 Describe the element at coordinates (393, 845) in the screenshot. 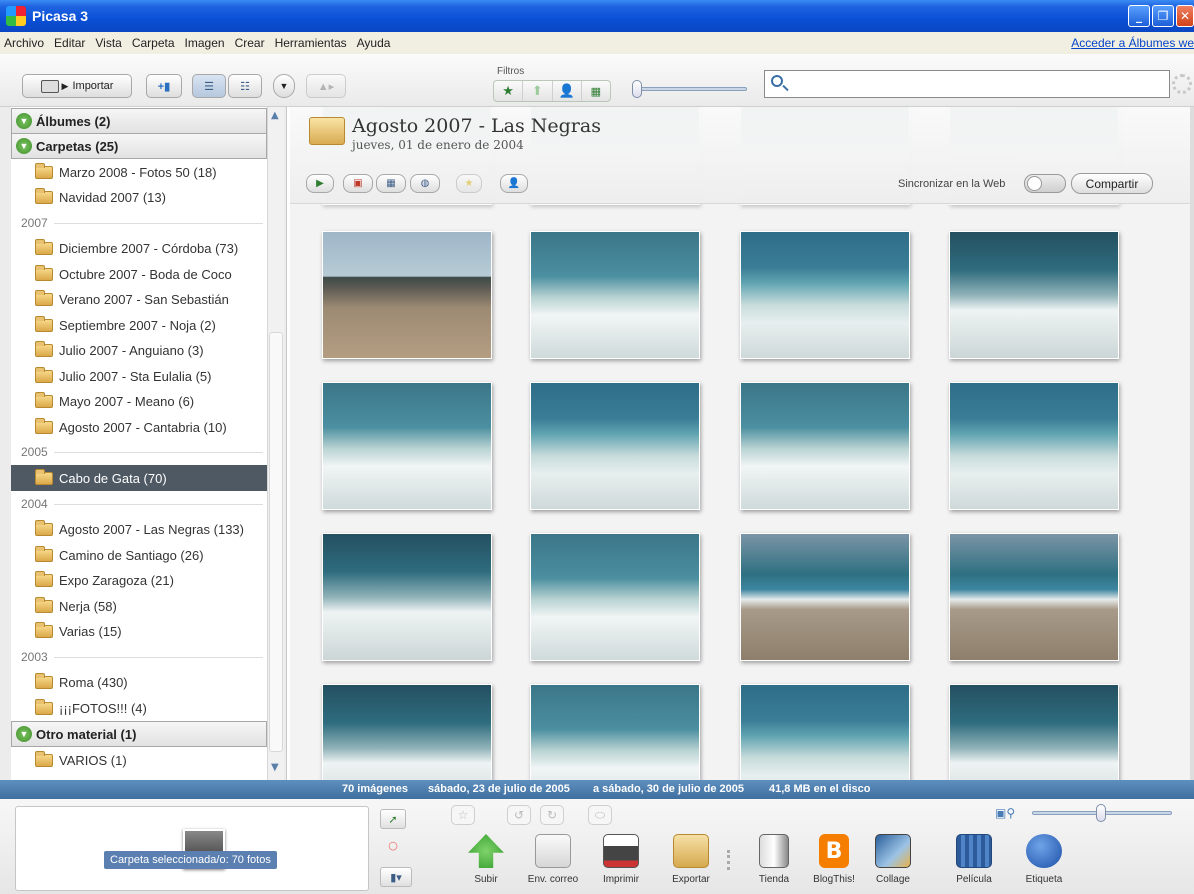

I see `clear-selection-button: ○` at that location.